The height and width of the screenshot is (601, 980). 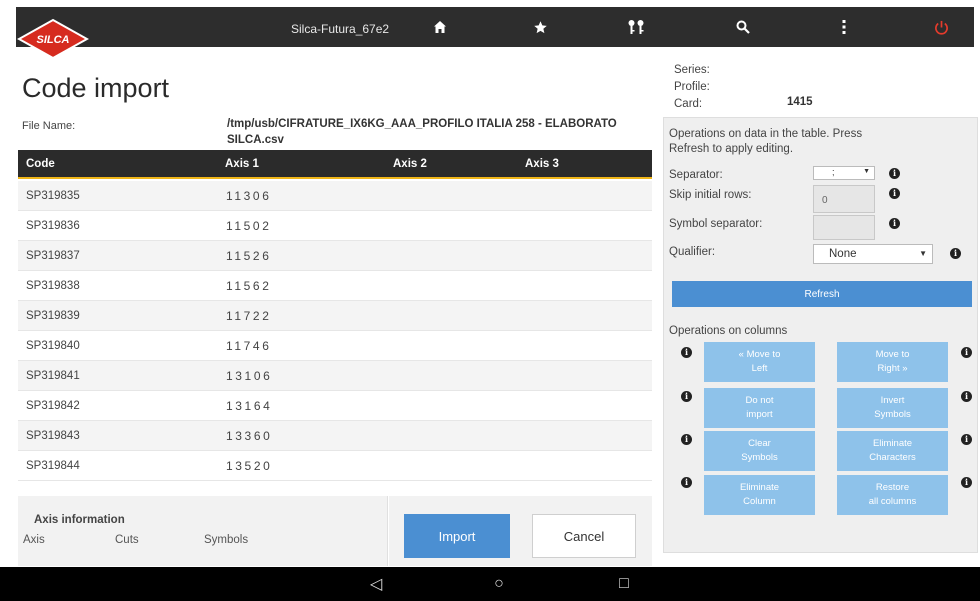 I want to click on qualifier-value: None, so click(x=843, y=254).